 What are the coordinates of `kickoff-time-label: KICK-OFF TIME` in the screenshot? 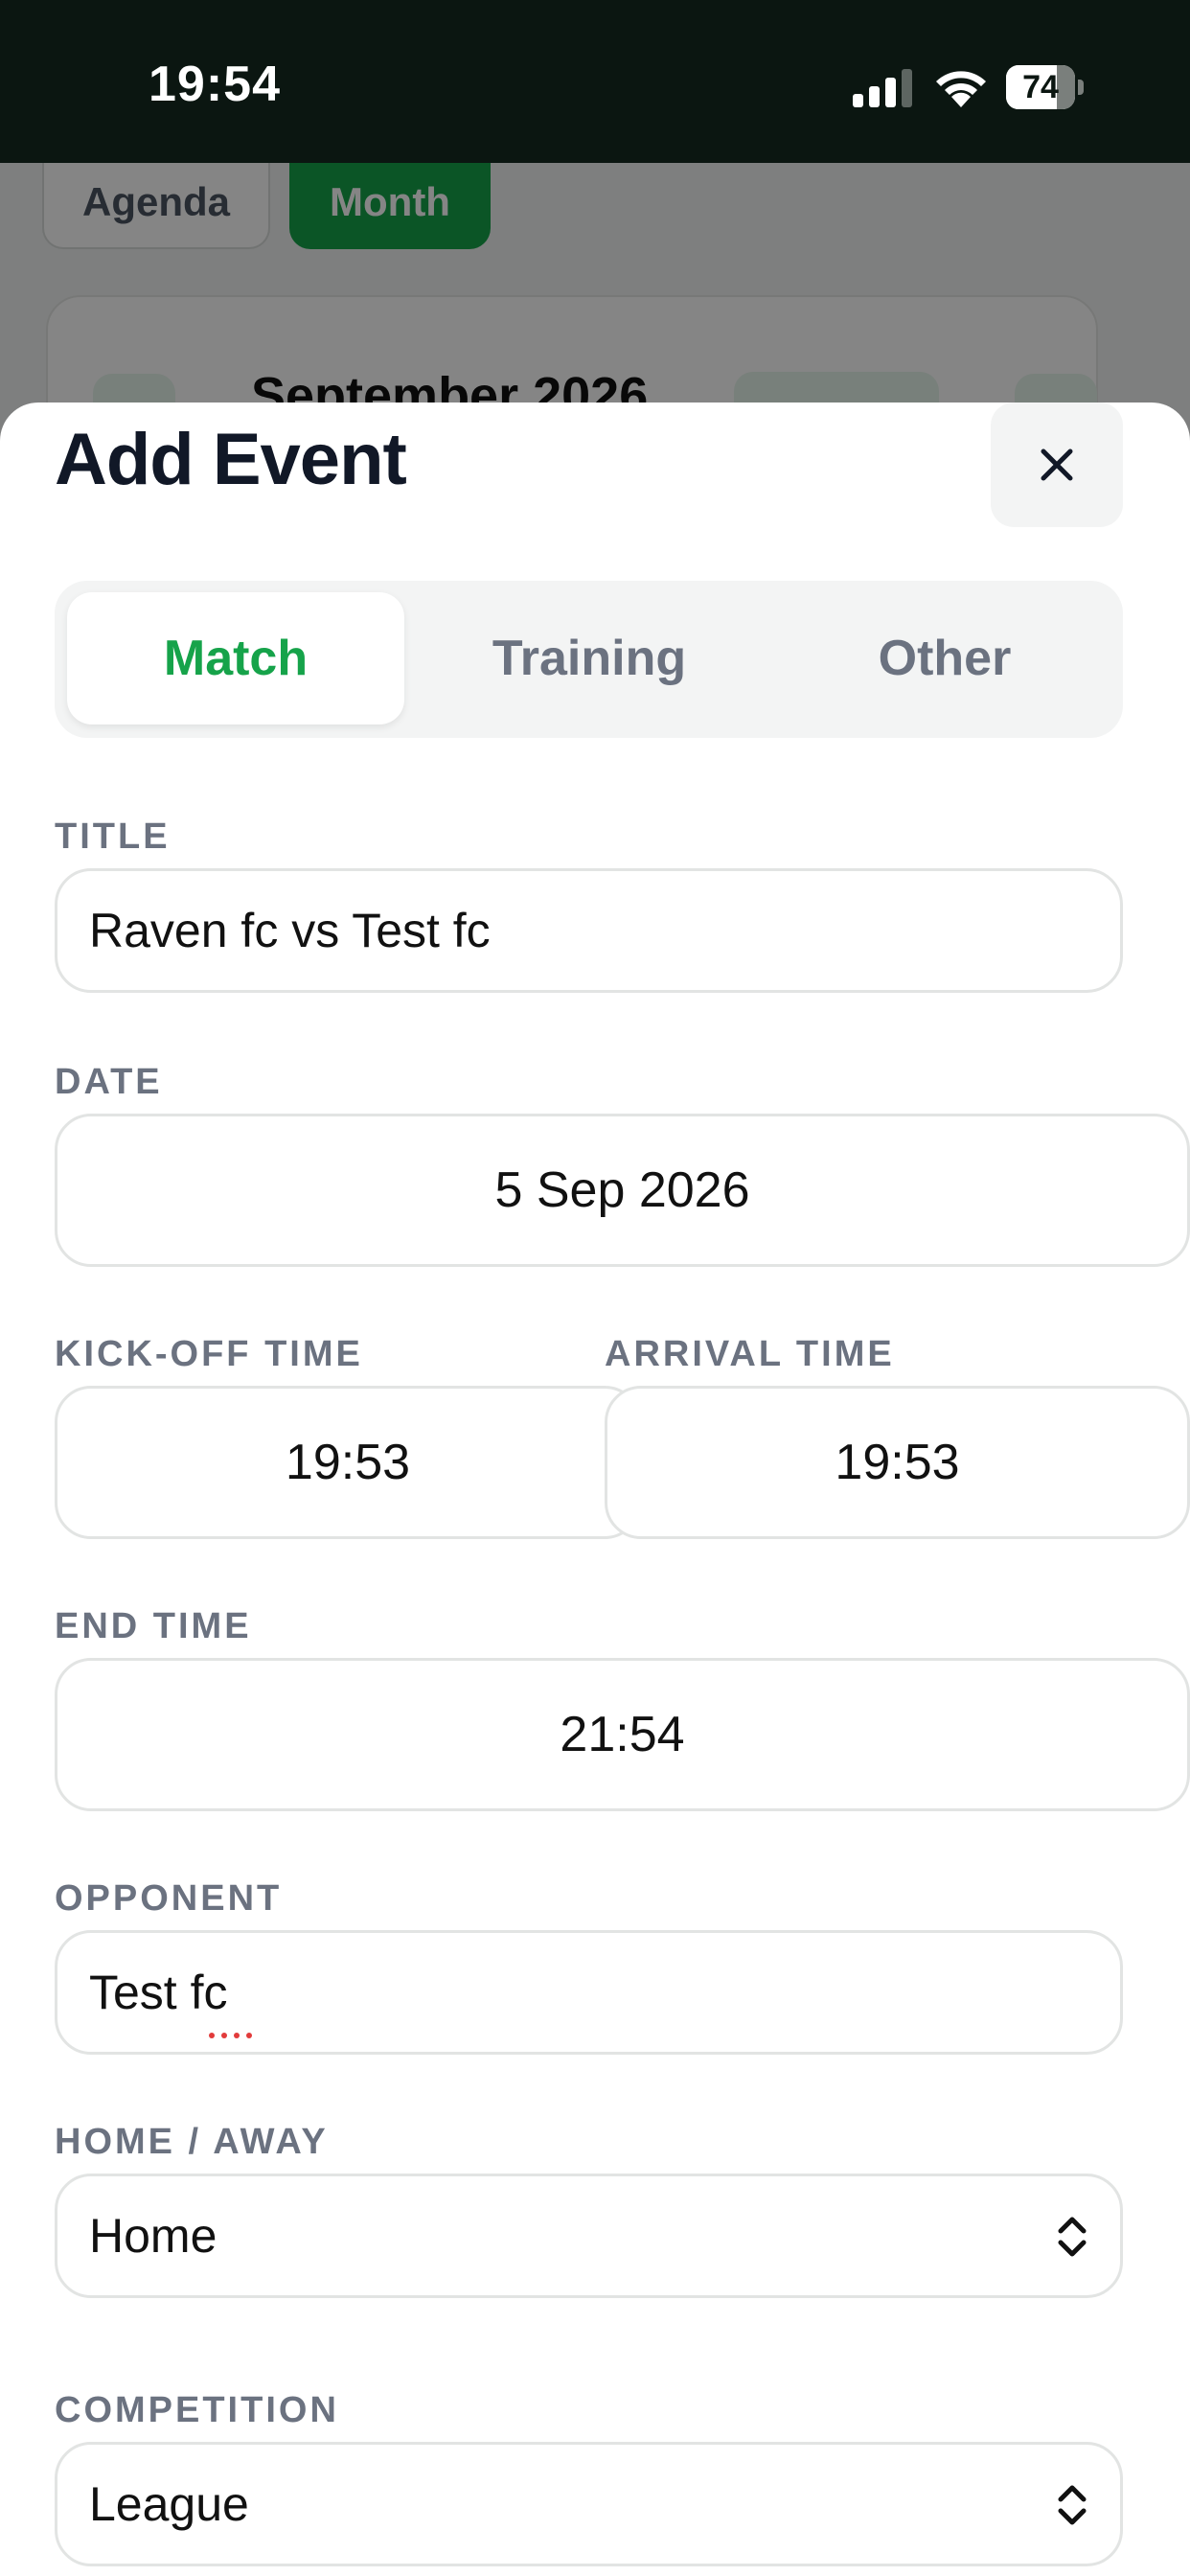 It's located at (209, 1354).